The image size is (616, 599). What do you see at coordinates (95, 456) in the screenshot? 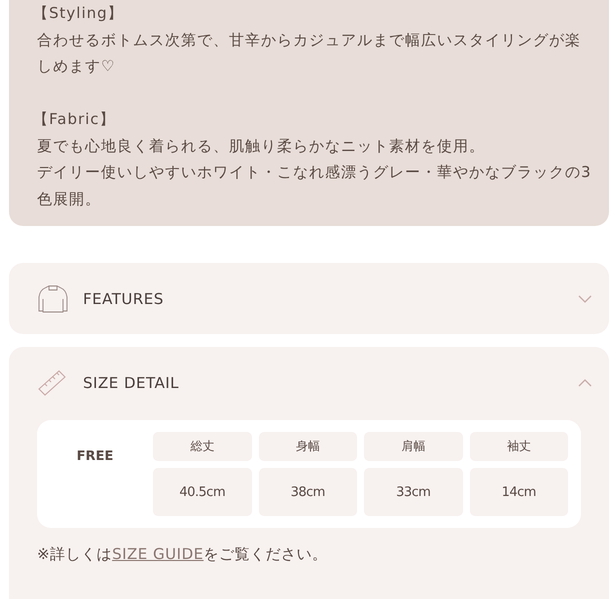
I see `size-label: FREE` at bounding box center [95, 456].